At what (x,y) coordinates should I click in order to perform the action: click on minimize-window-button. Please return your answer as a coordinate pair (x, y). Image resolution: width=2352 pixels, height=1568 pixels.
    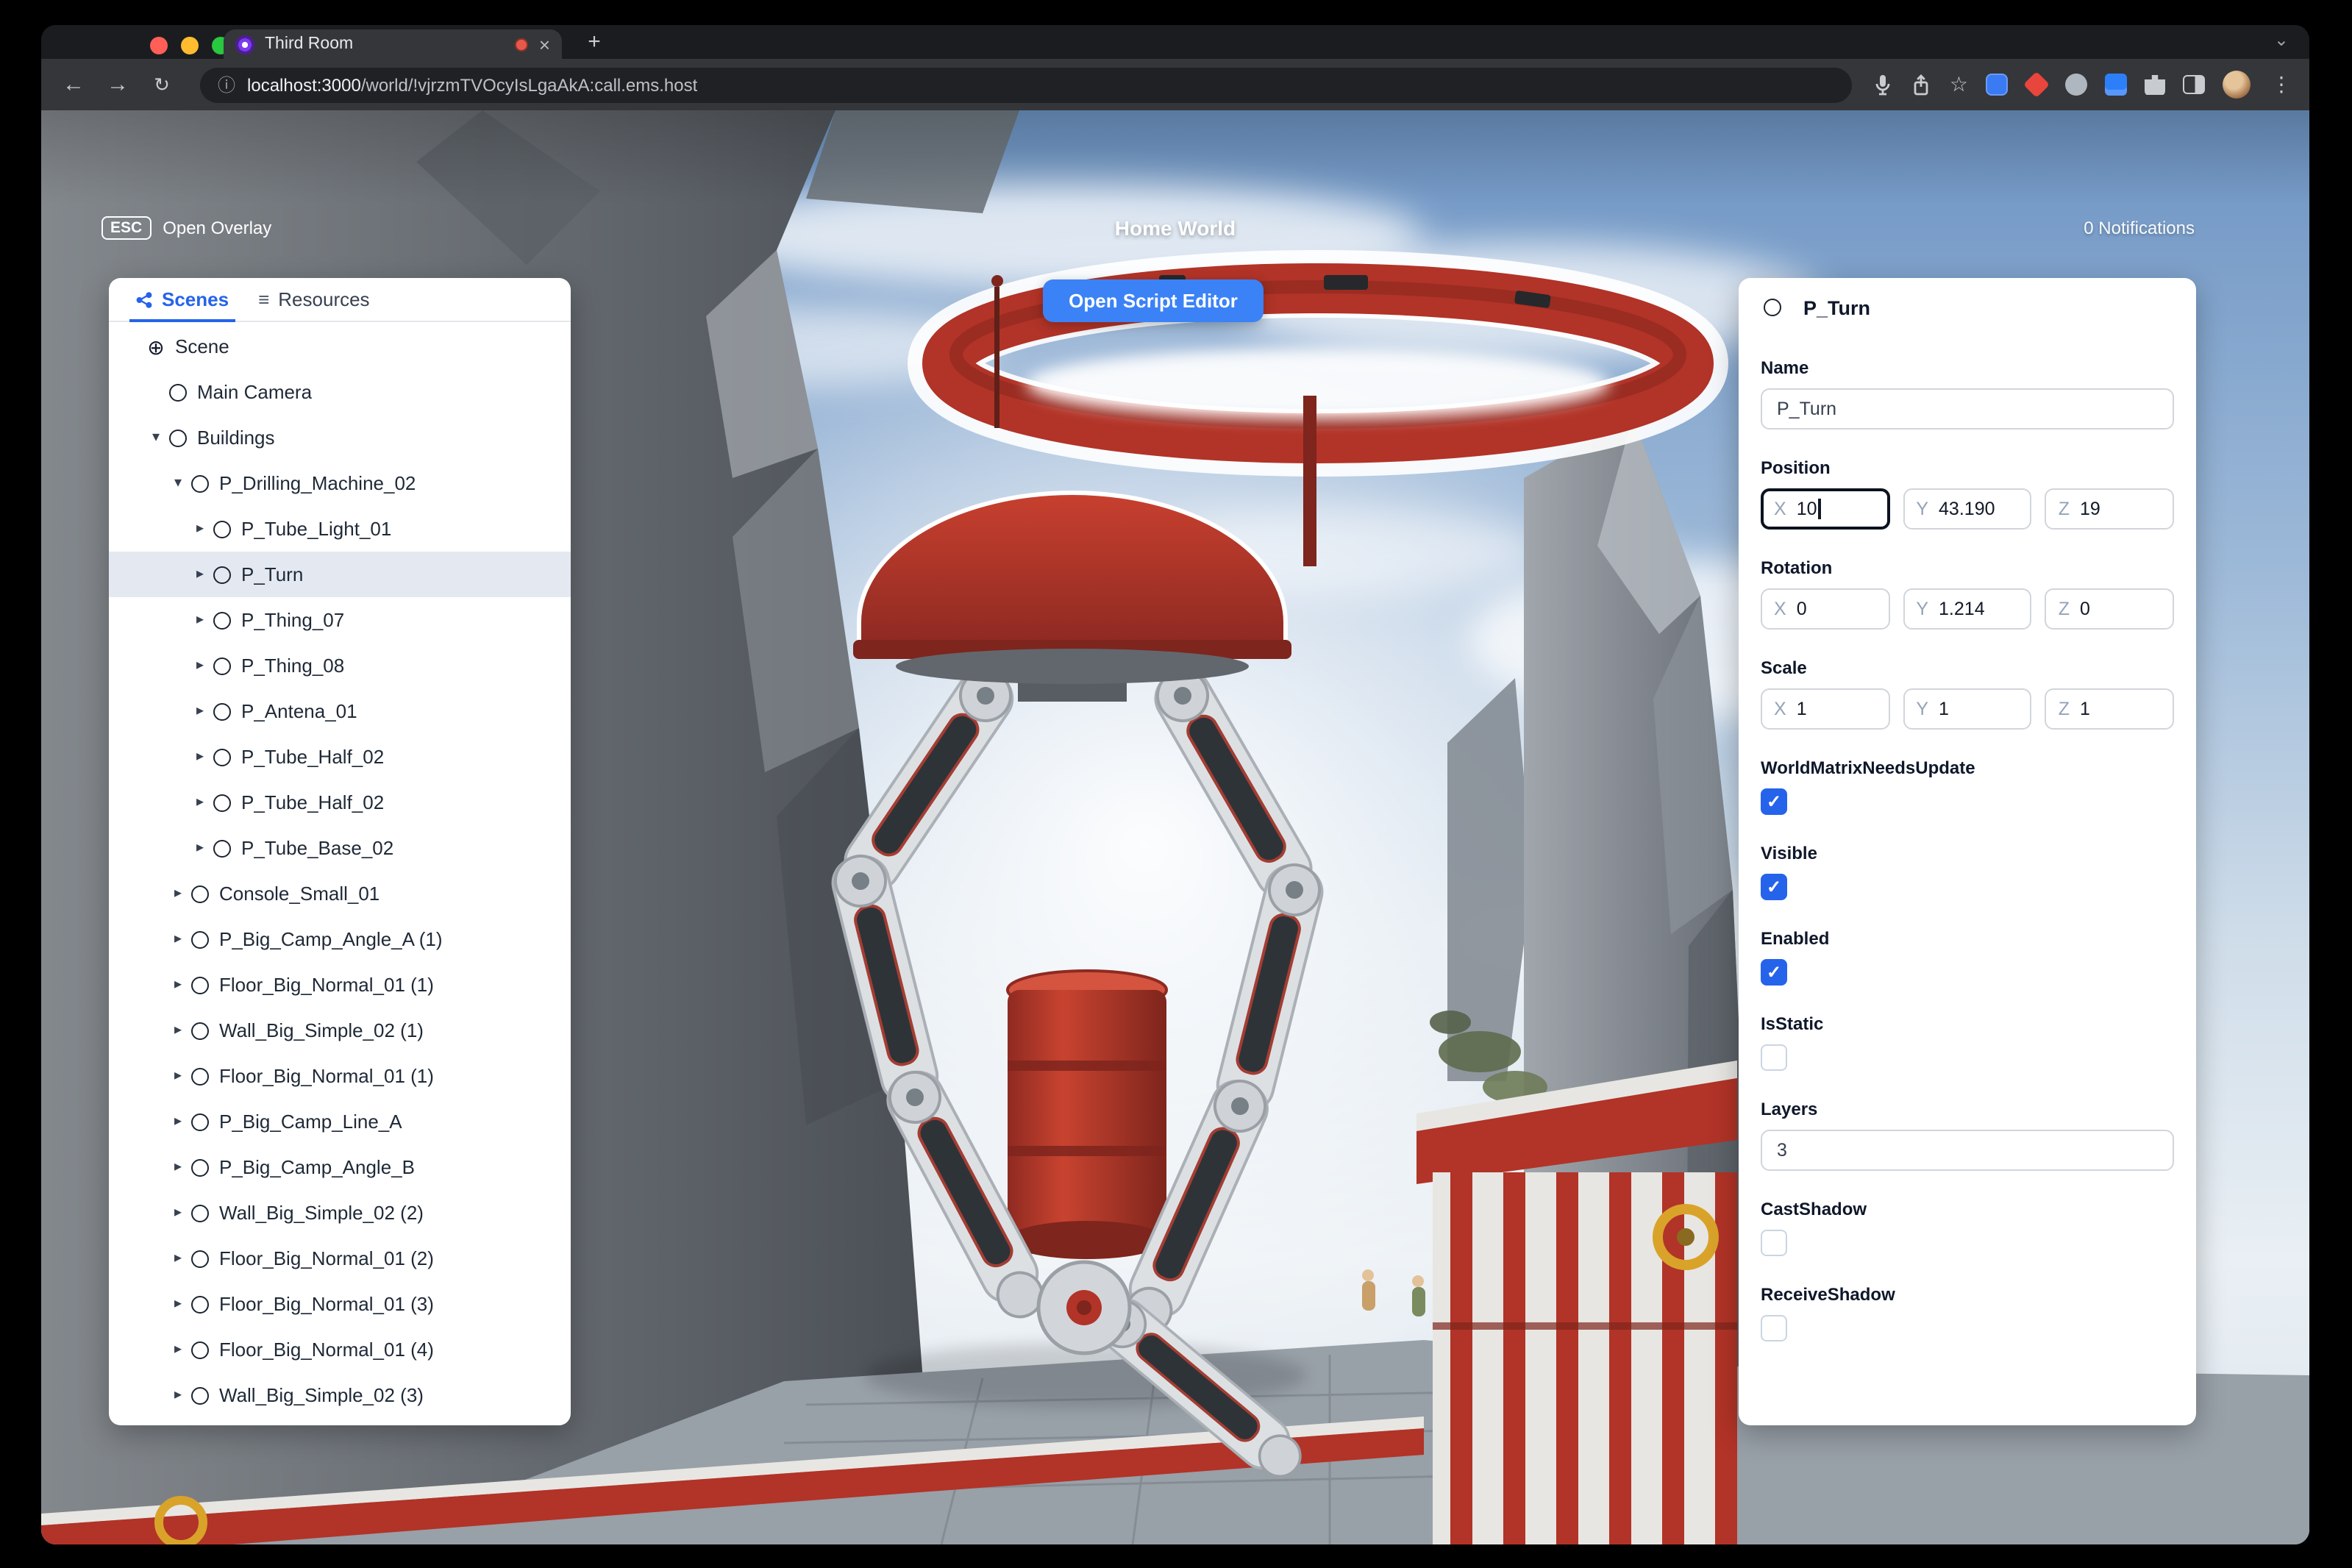
    Looking at the image, I should click on (190, 45).